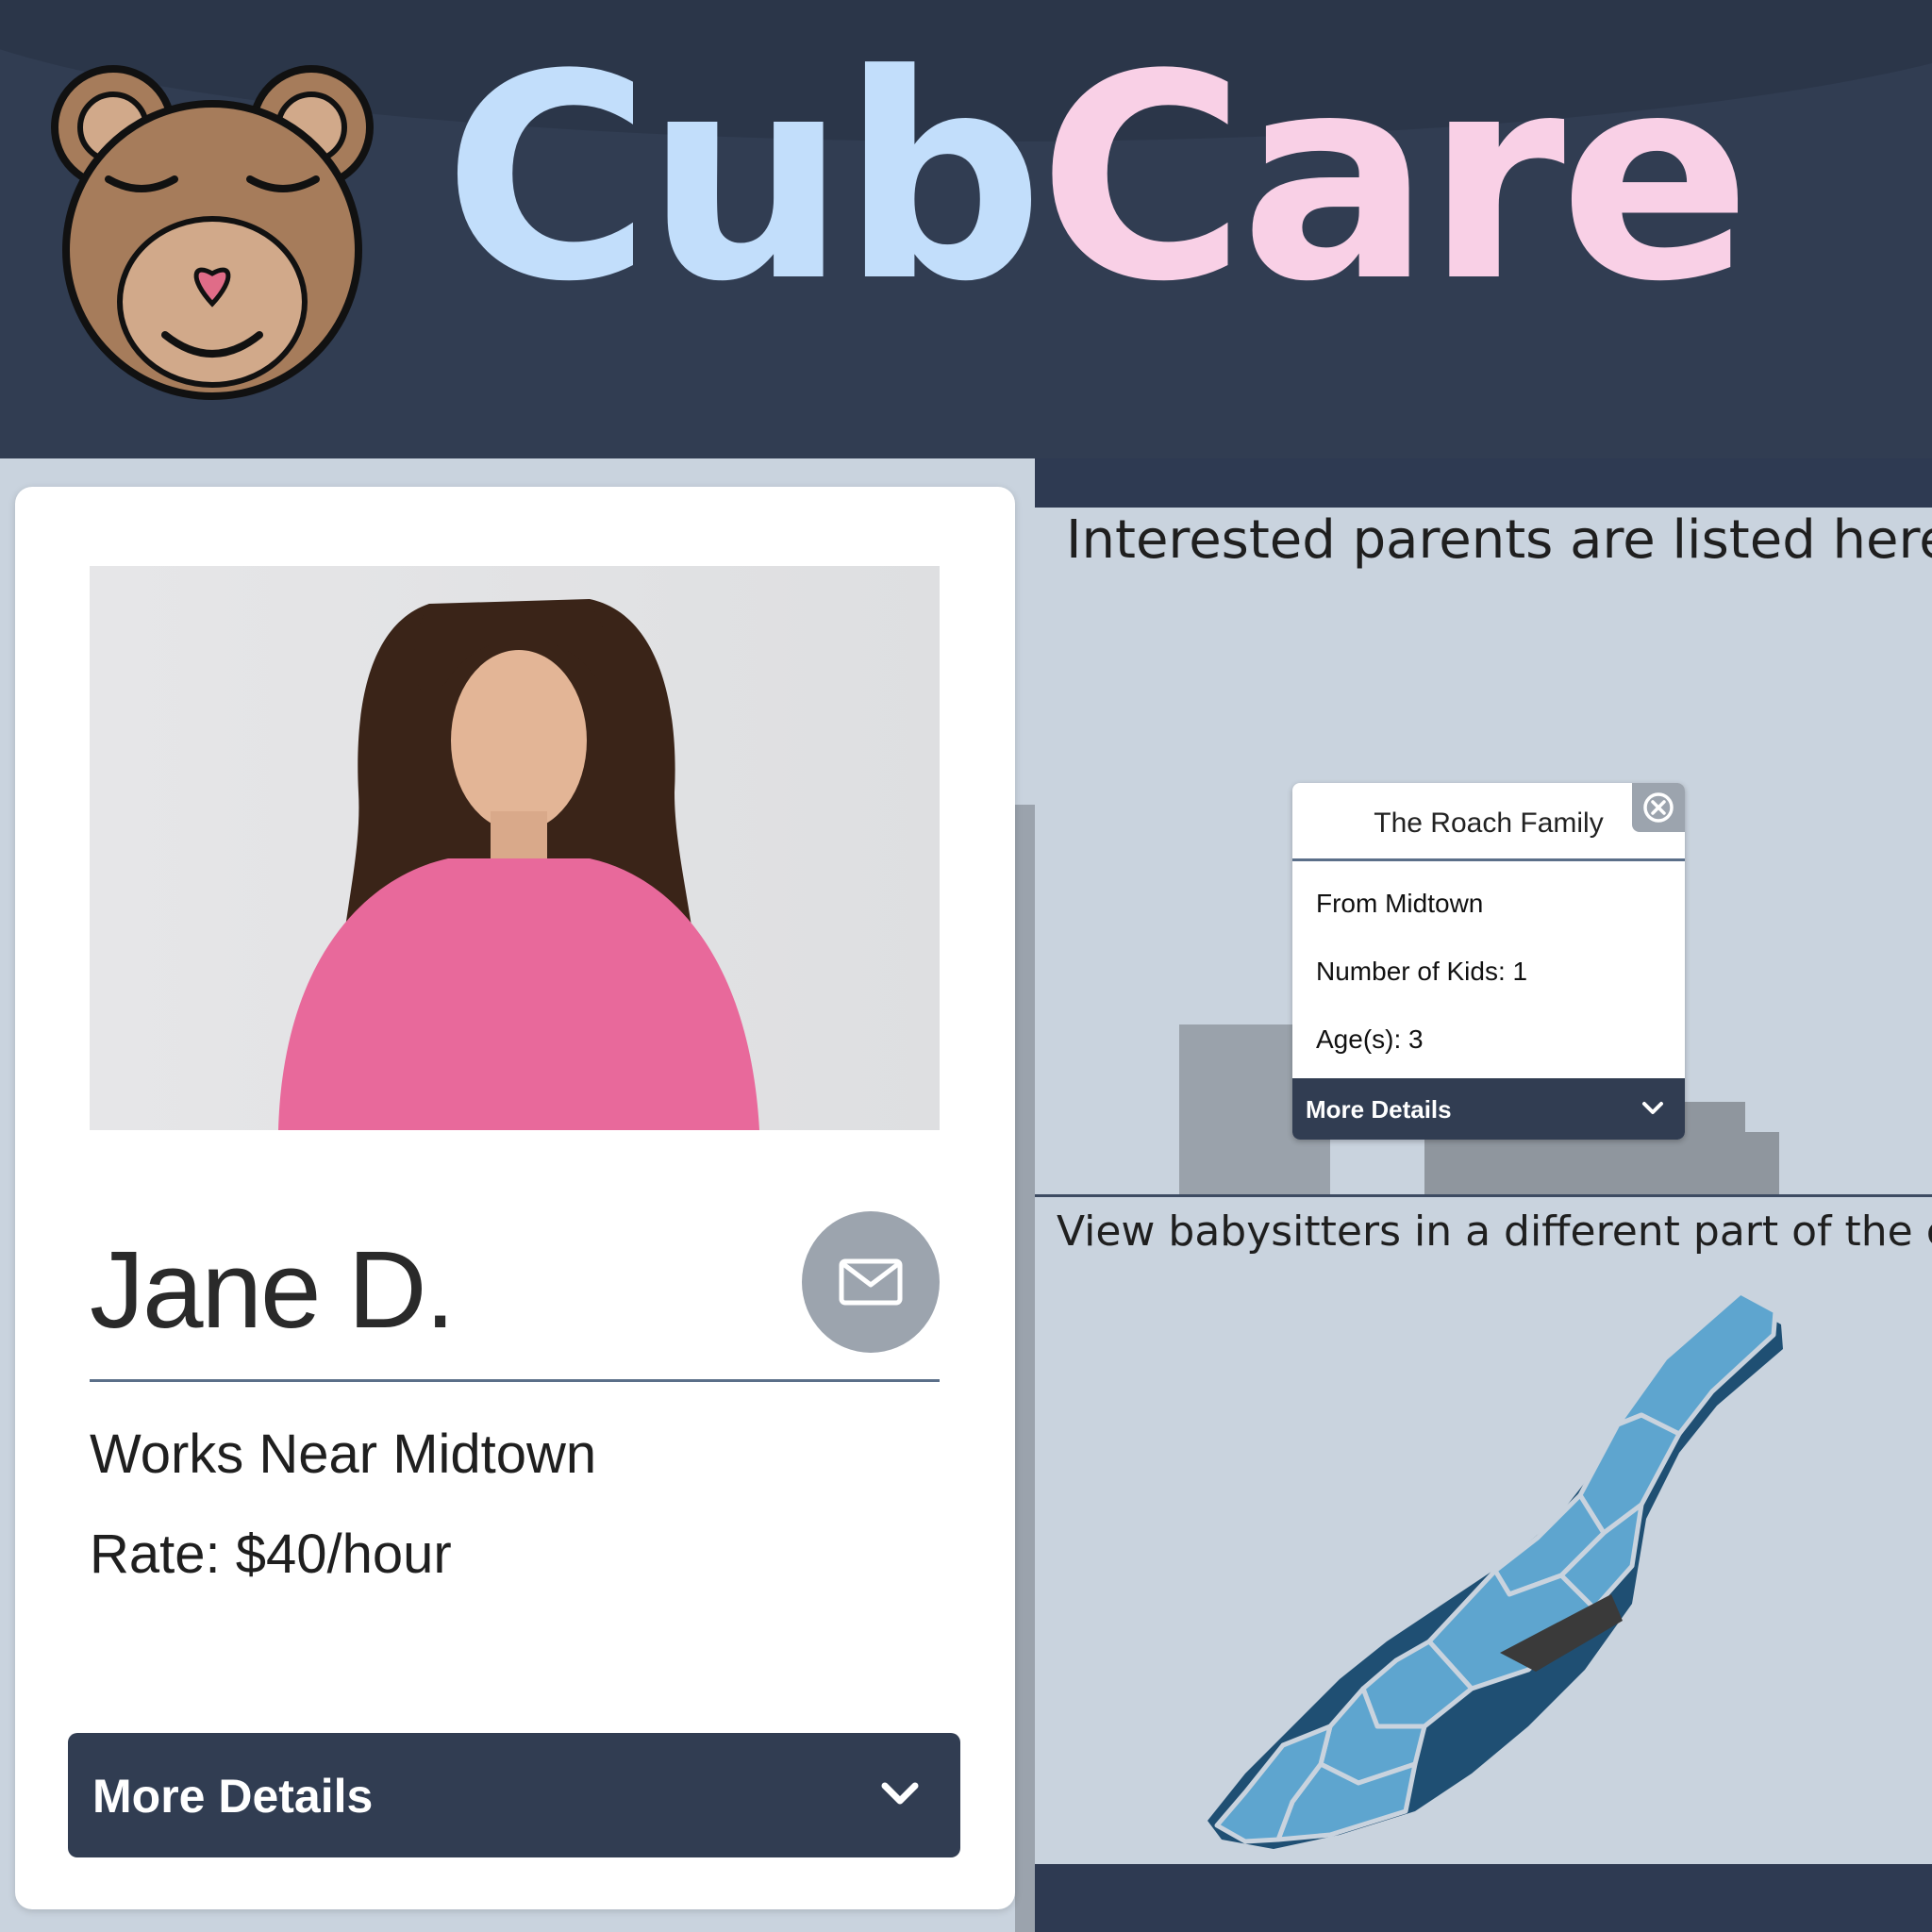 The image size is (1932, 1932). Describe the element at coordinates (514, 1795) in the screenshot. I see `sitter-more-details-button: More Details` at that location.